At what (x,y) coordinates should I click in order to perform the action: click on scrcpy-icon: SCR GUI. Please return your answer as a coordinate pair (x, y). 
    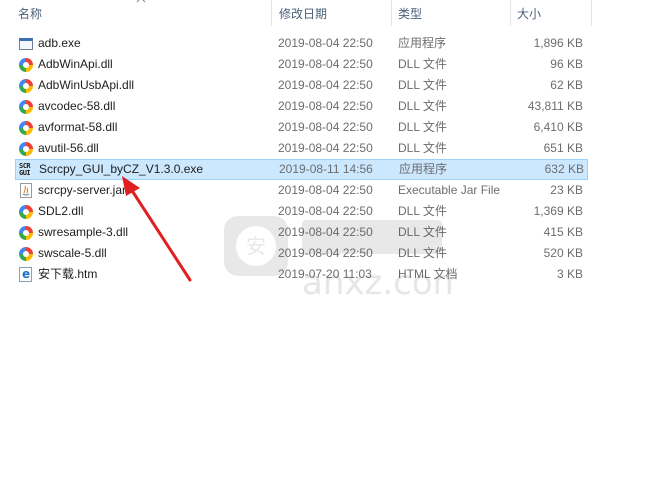
    Looking at the image, I should click on (27, 170).